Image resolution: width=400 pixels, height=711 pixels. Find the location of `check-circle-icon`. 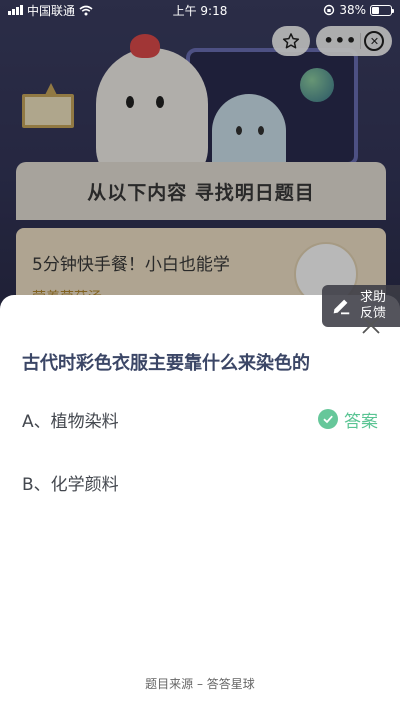

check-circle-icon is located at coordinates (328, 419).